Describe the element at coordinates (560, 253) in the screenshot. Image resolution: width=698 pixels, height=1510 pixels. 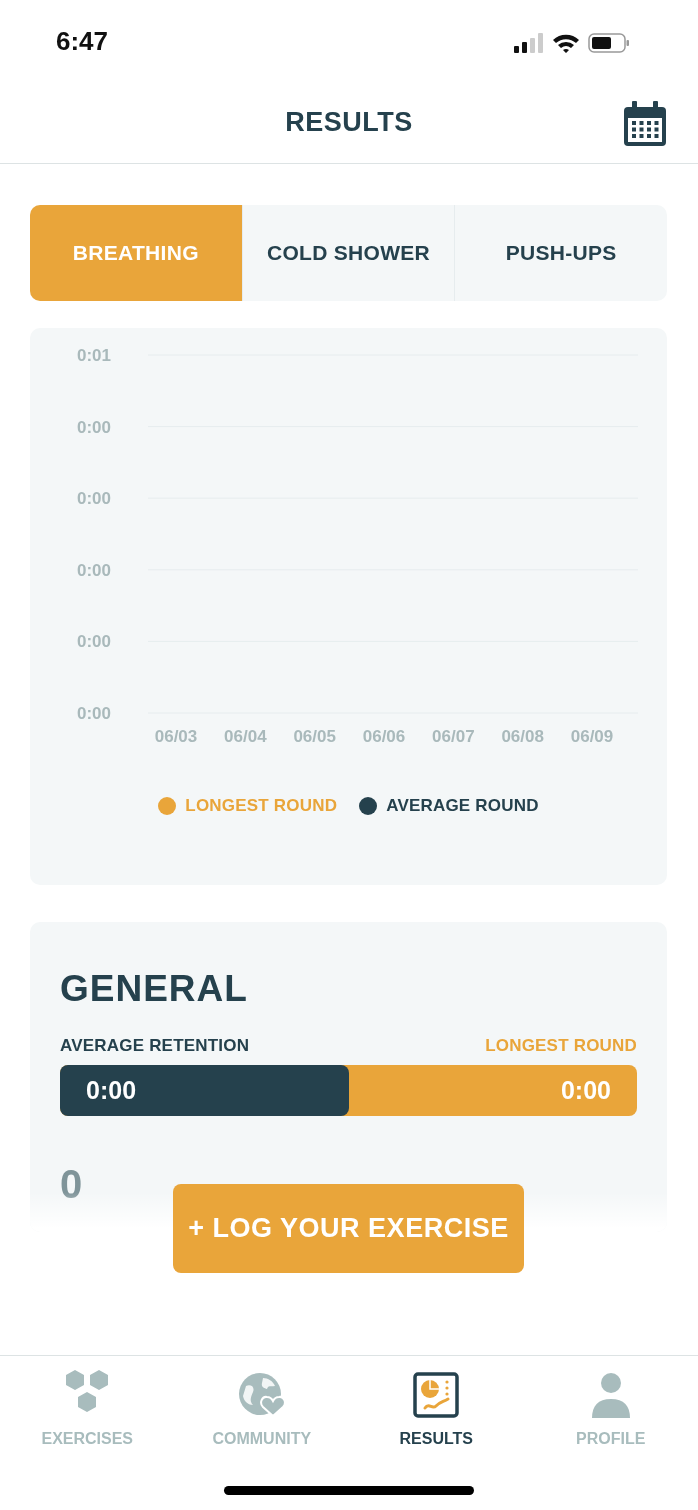
I see `tab: PUSH-UPS` at that location.